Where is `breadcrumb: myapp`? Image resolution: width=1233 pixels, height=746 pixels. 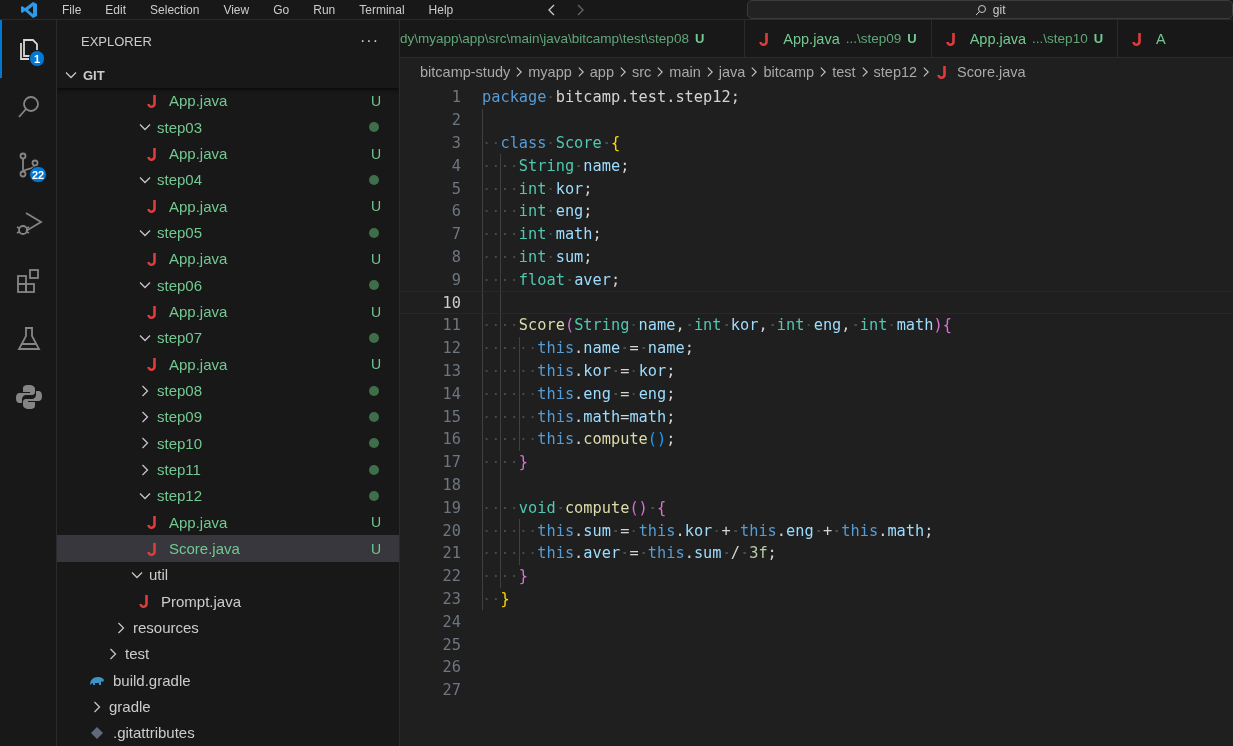 breadcrumb: myapp is located at coordinates (550, 72).